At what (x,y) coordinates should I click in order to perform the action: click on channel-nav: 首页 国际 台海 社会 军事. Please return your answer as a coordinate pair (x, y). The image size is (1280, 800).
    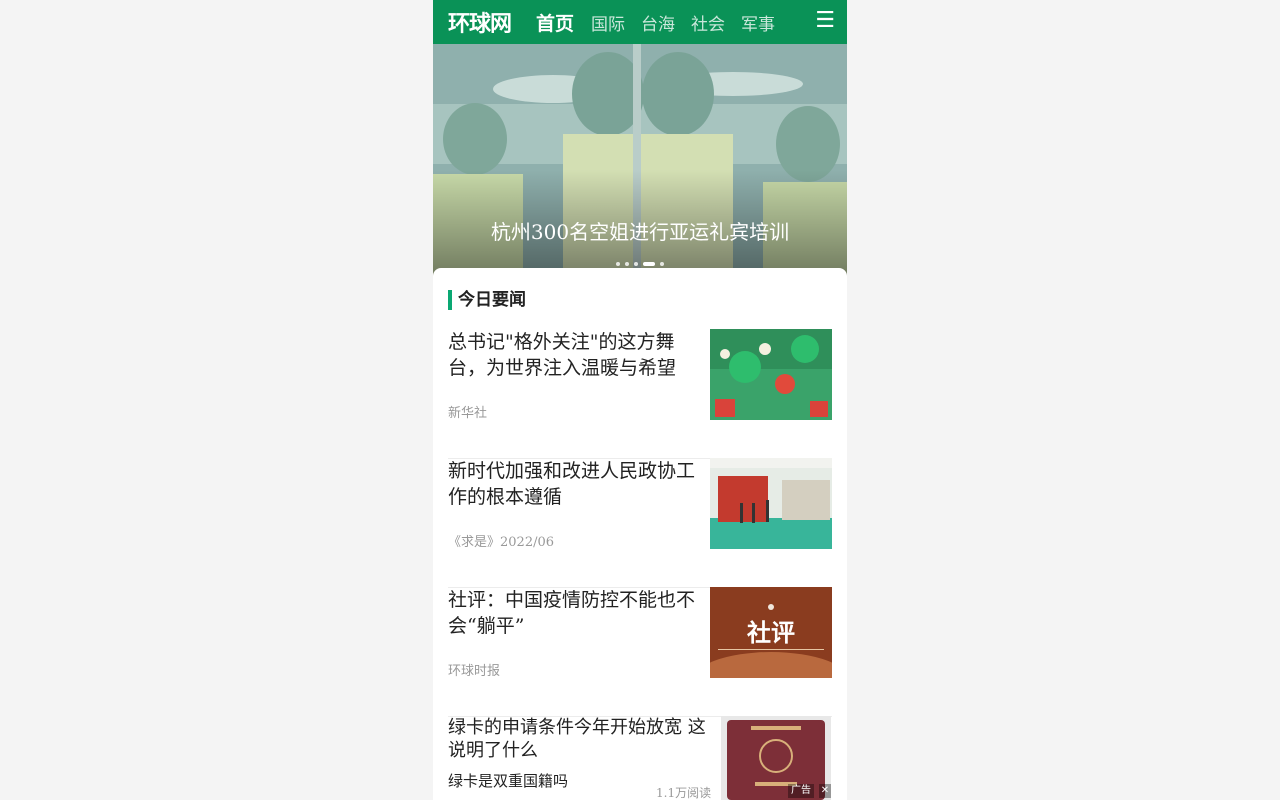
    Looking at the image, I should click on (663, 22).